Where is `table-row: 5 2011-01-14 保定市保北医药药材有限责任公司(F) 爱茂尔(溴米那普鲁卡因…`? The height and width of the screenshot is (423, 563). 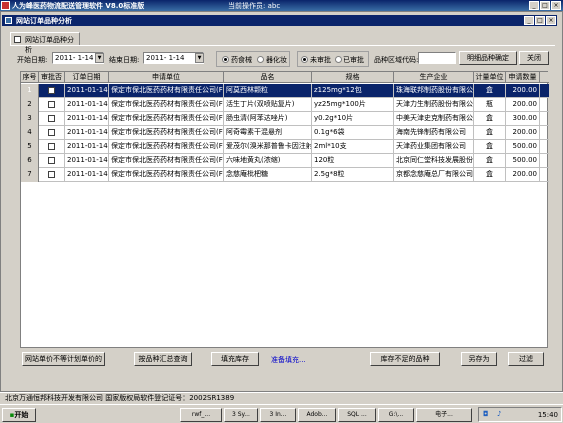
table-row: 5 2011-01-14 保定市保北医药药材有限责任公司(F) 爱茂尔(溴米那普鲁卡因… is located at coordinates (285, 147).